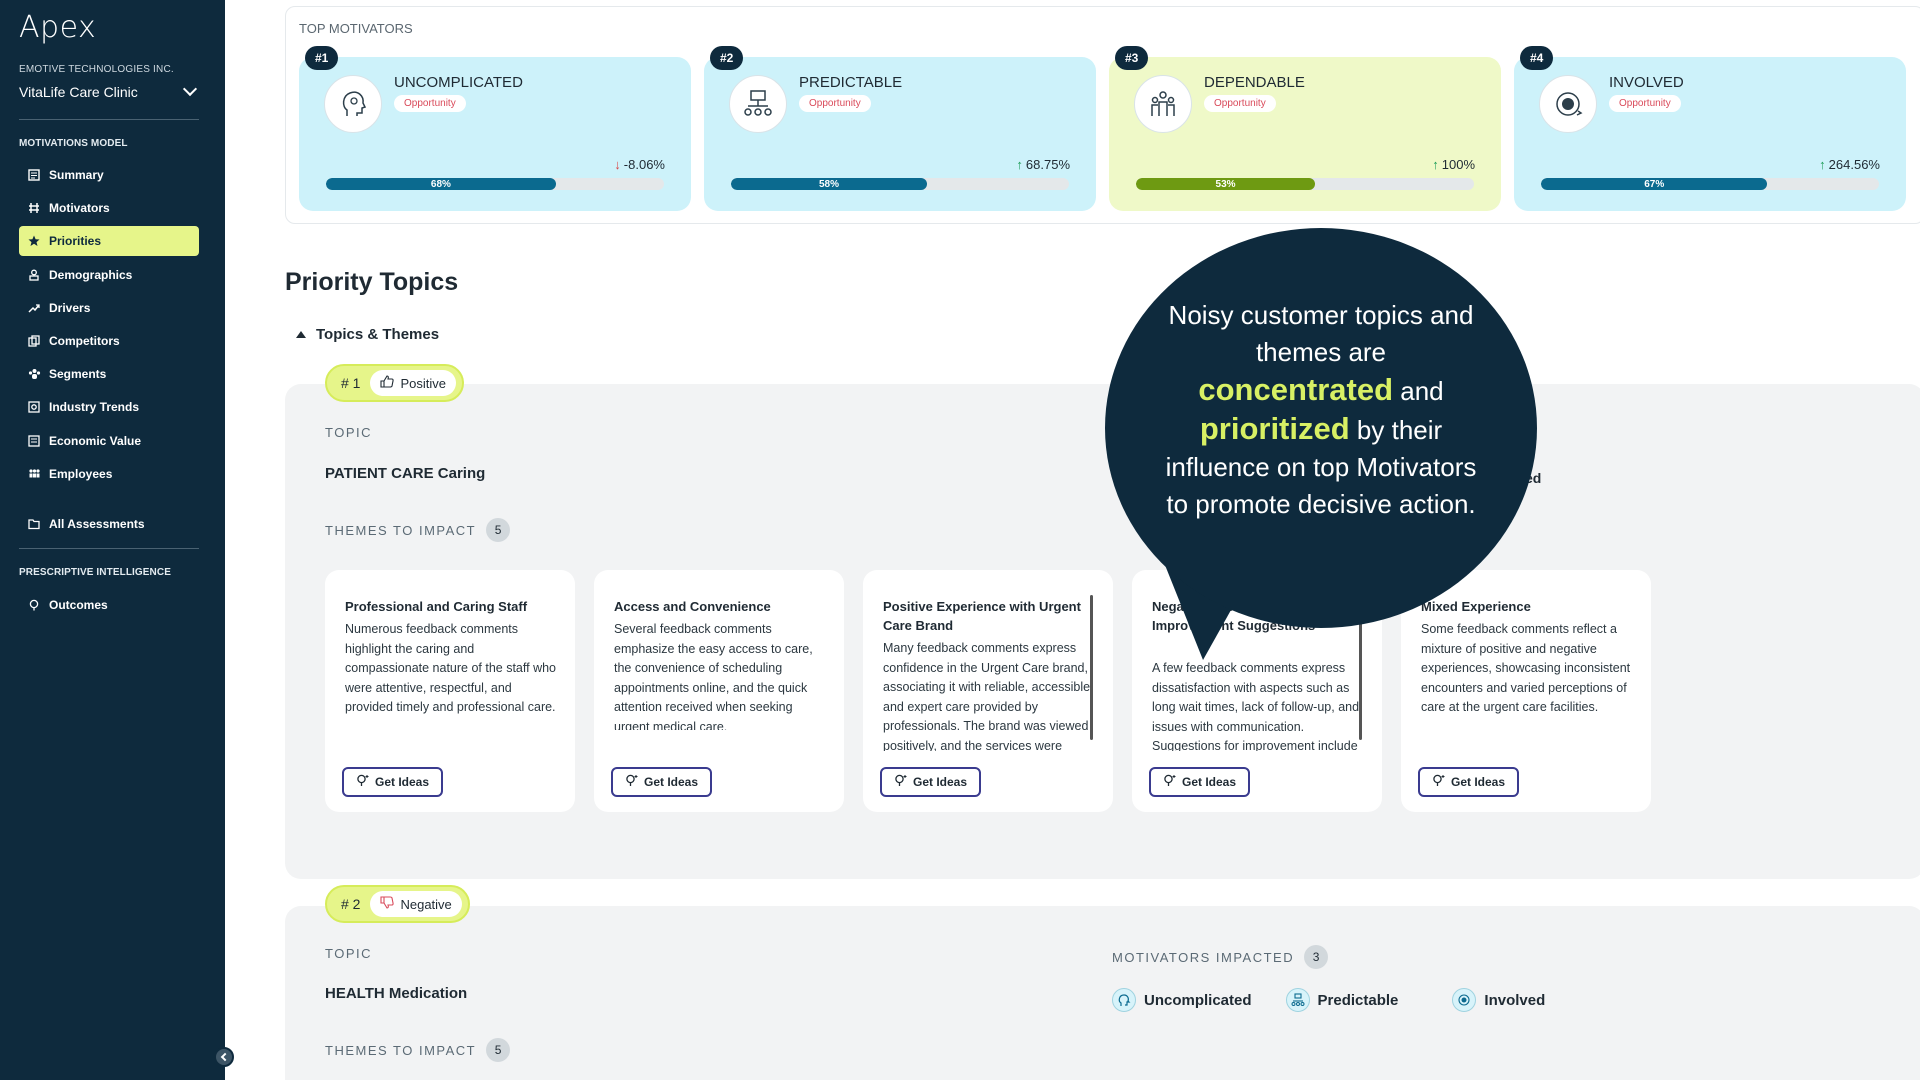 This screenshot has width=1920, height=1080. I want to click on sidebar-item-label: Economic Value, so click(95, 440).